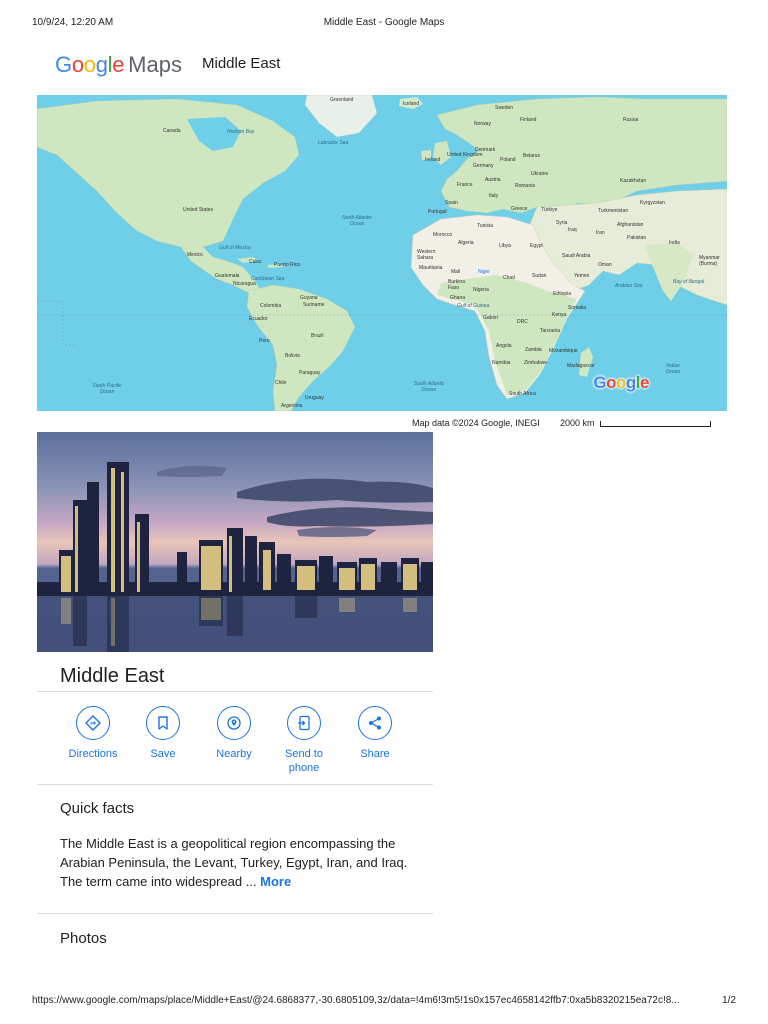 The image size is (768, 1024). I want to click on place-hero-photo, so click(235, 542).